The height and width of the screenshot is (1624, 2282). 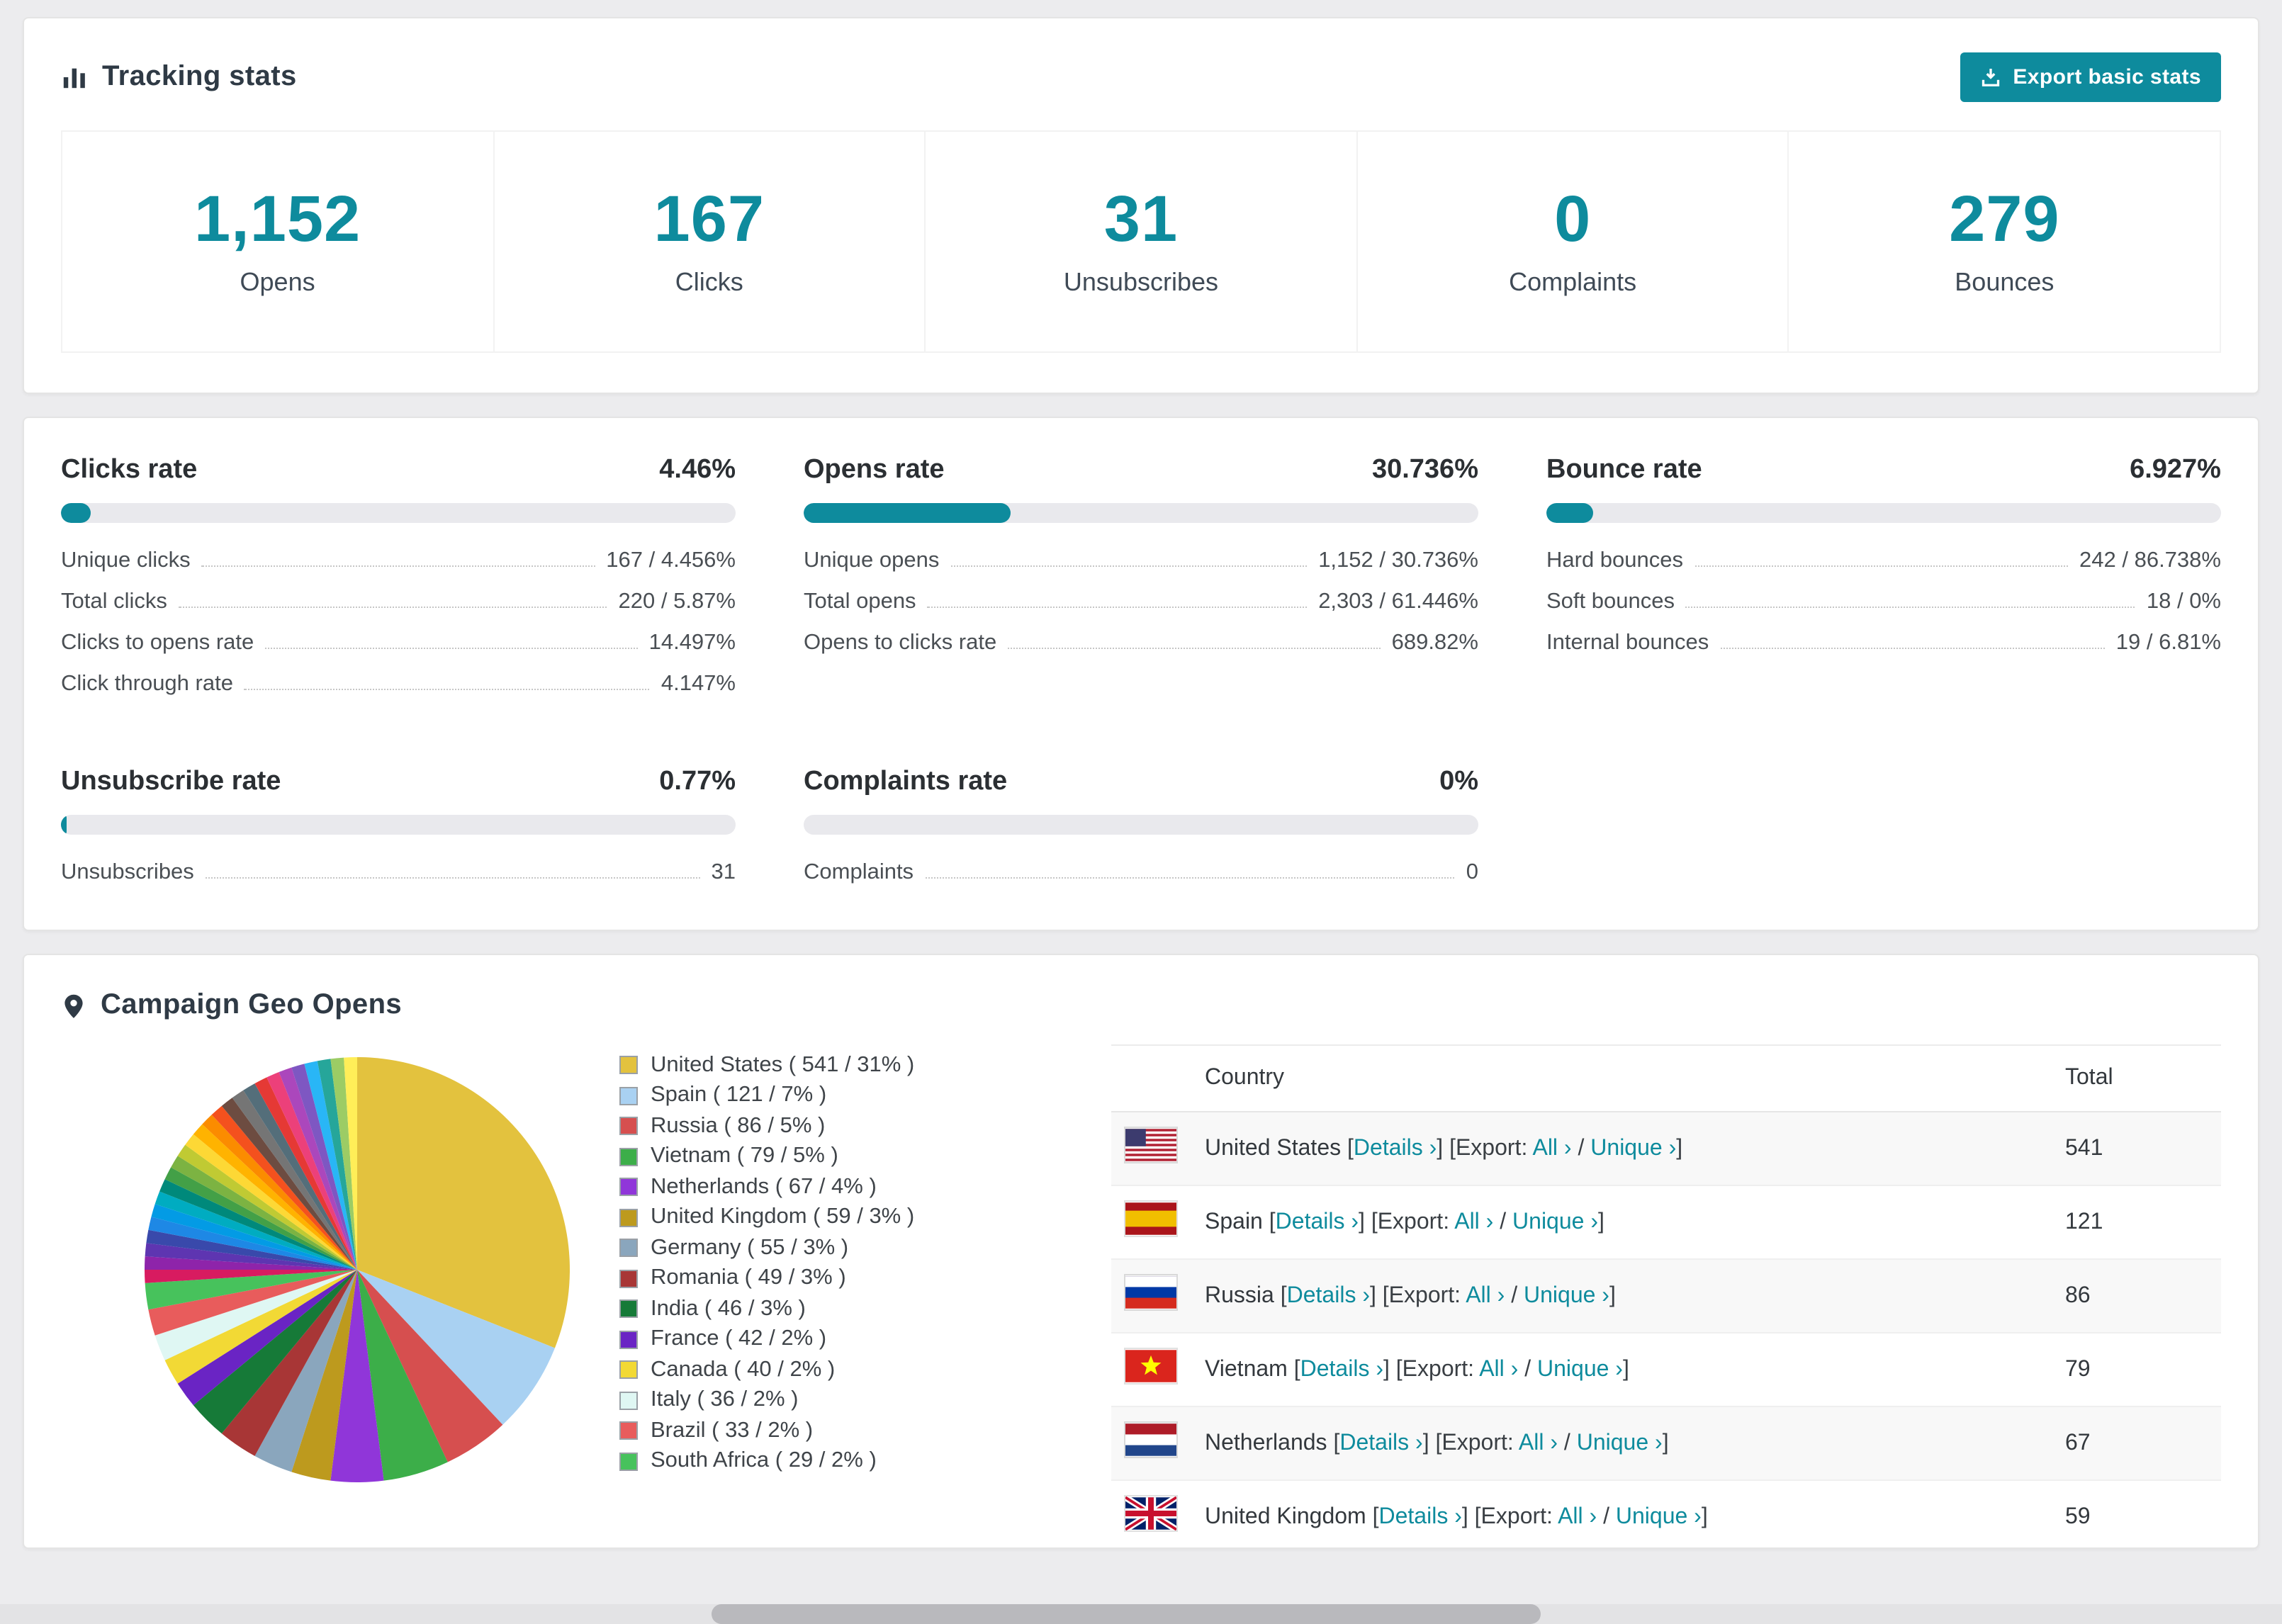 What do you see at coordinates (1249, 1369) in the screenshot?
I see `country-name: Vietnam` at bounding box center [1249, 1369].